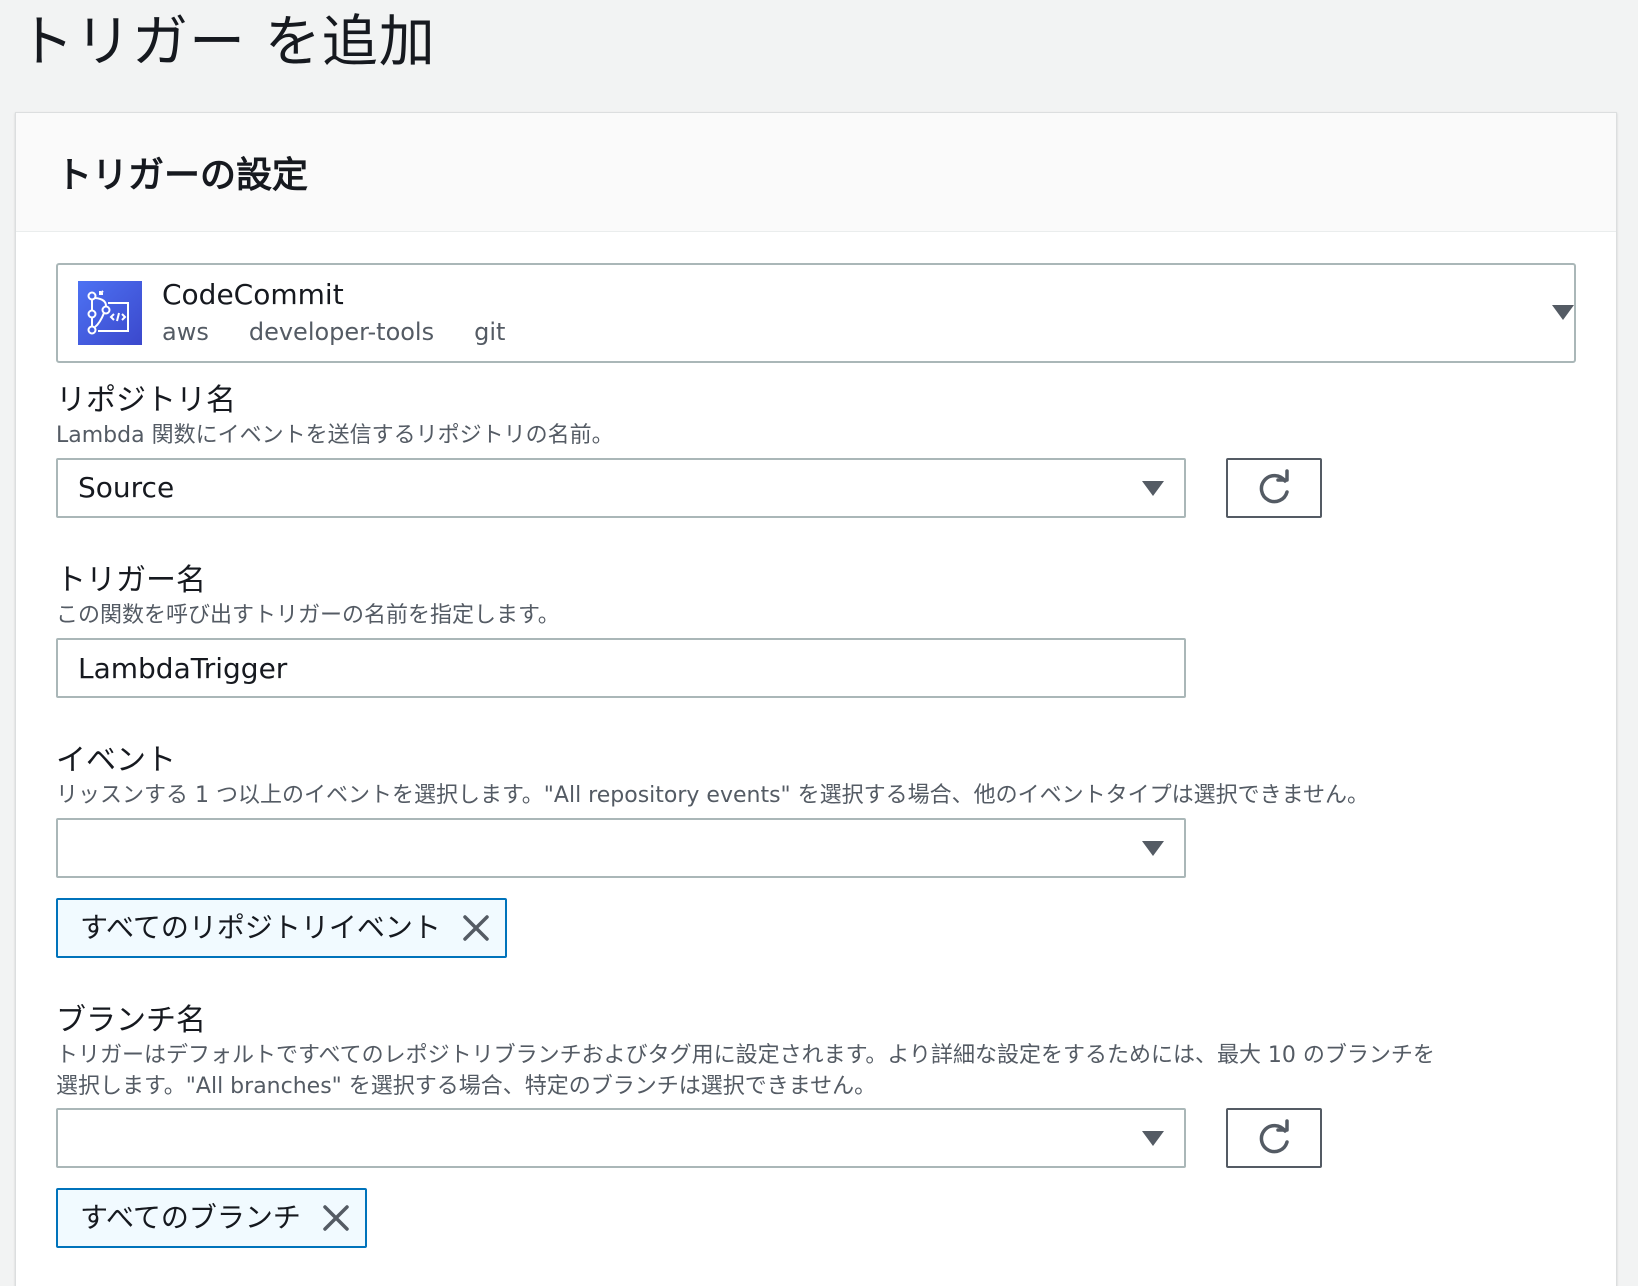 The width and height of the screenshot is (1638, 1286). Describe the element at coordinates (185, 332) in the screenshot. I see `source-tag: aws` at that location.